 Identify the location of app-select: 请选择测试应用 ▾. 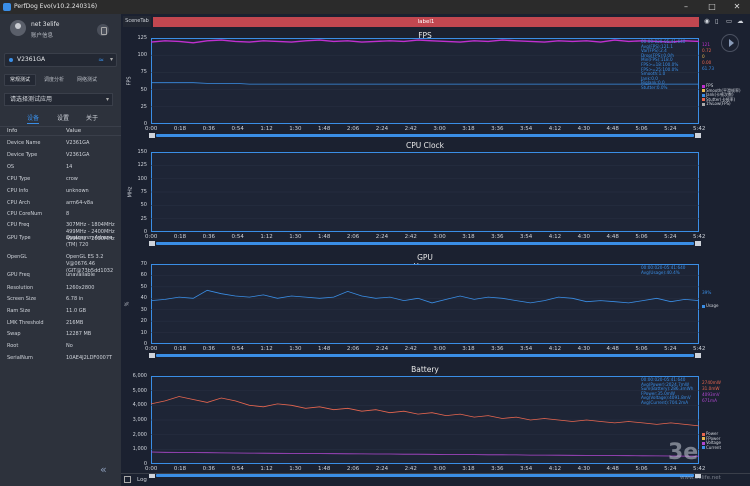
(58, 99).